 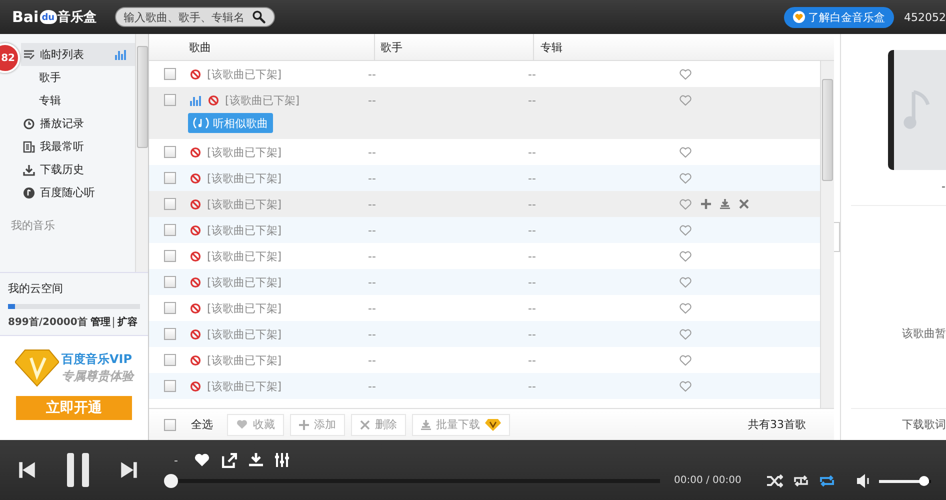 What do you see at coordinates (194, 17) in the screenshot?
I see `search-field: 输入歌曲、歌手、专辑名` at bounding box center [194, 17].